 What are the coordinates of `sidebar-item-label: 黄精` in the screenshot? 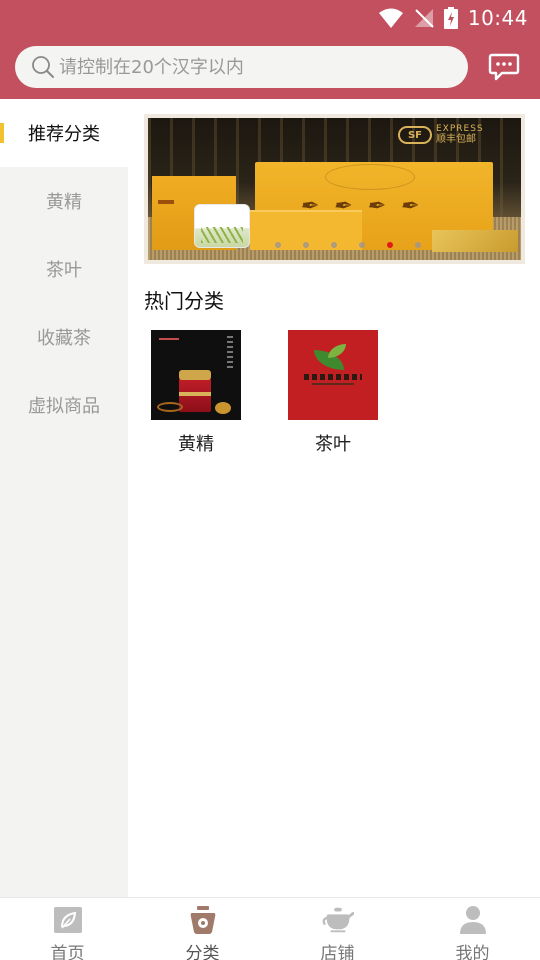 It's located at (64, 202).